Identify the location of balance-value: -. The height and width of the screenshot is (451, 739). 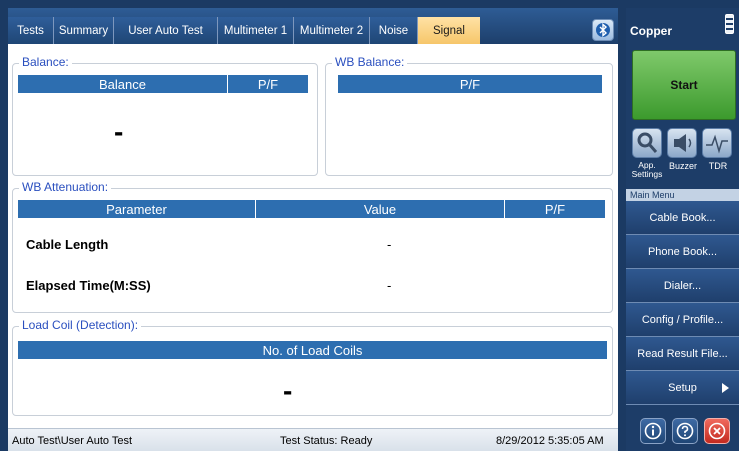
(119, 131).